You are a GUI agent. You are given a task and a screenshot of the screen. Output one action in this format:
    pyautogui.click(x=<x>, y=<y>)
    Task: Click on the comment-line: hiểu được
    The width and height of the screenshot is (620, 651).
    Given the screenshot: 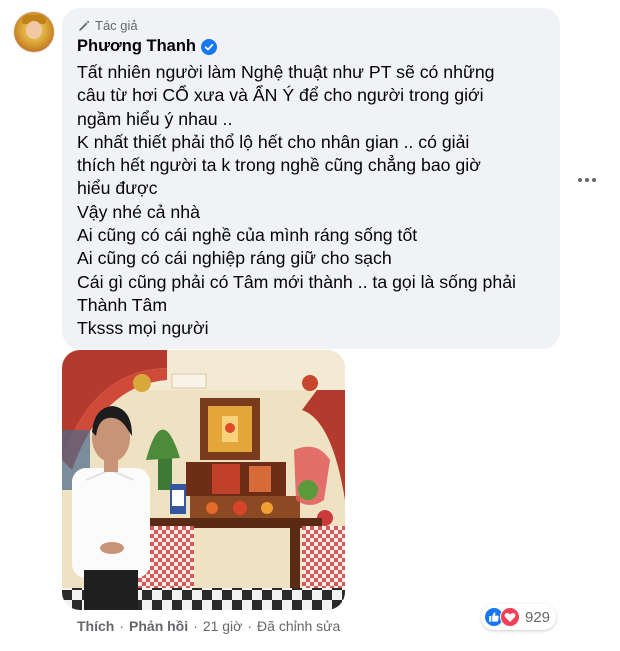 What is the action you would take?
    pyautogui.click(x=117, y=188)
    